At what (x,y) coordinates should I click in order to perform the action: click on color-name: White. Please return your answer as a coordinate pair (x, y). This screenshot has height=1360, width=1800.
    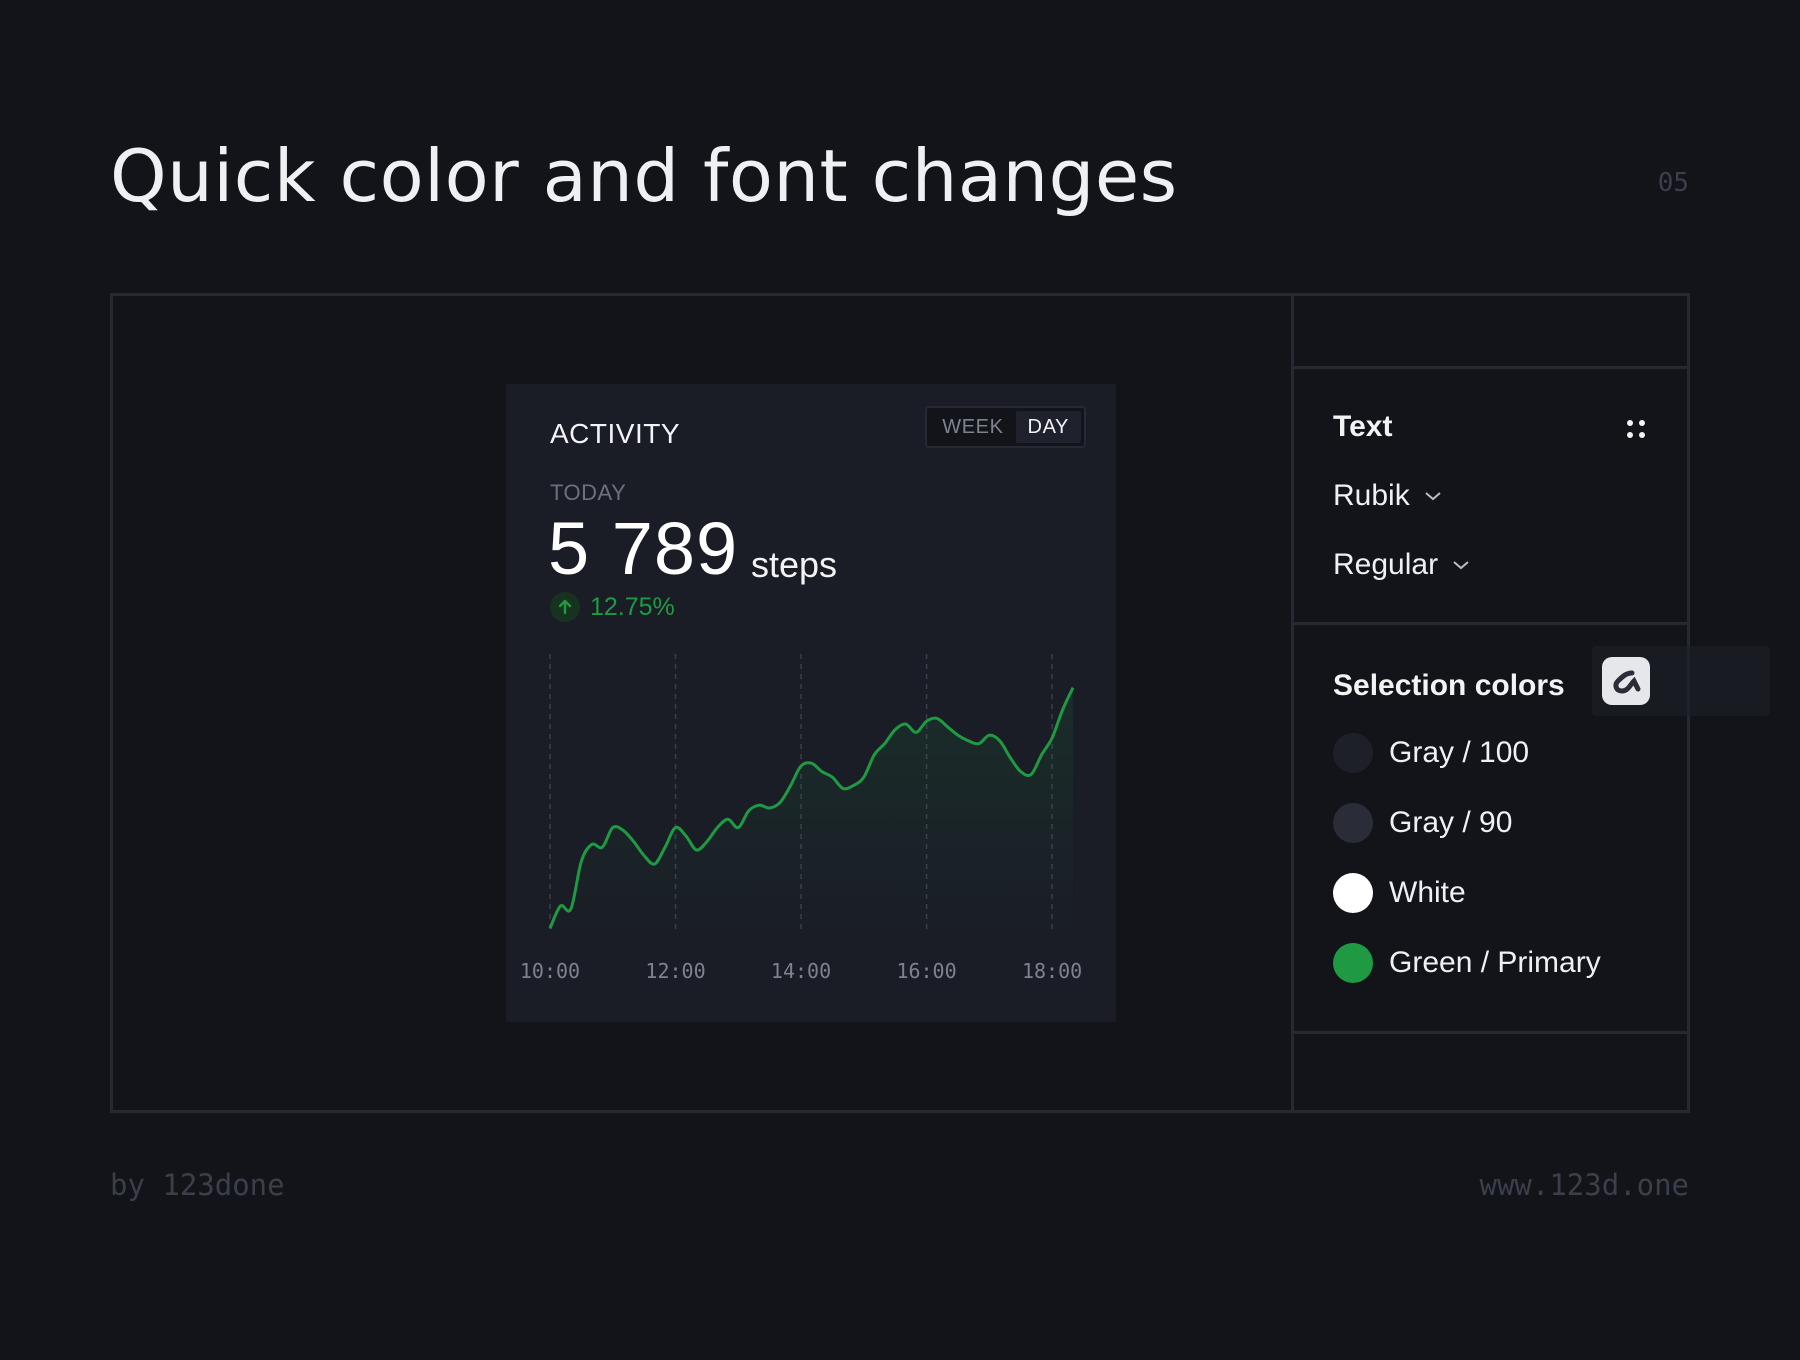
    Looking at the image, I should click on (1427, 892).